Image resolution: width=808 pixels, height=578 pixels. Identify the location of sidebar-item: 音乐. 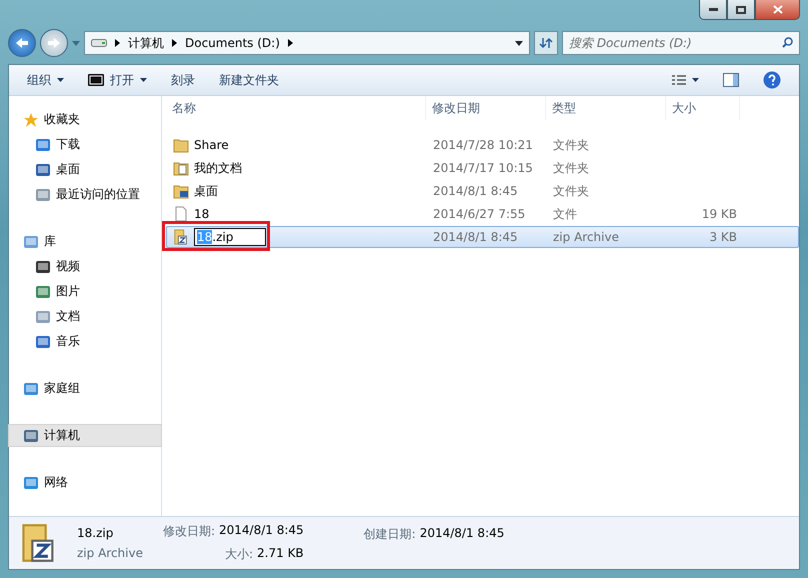
(85, 341).